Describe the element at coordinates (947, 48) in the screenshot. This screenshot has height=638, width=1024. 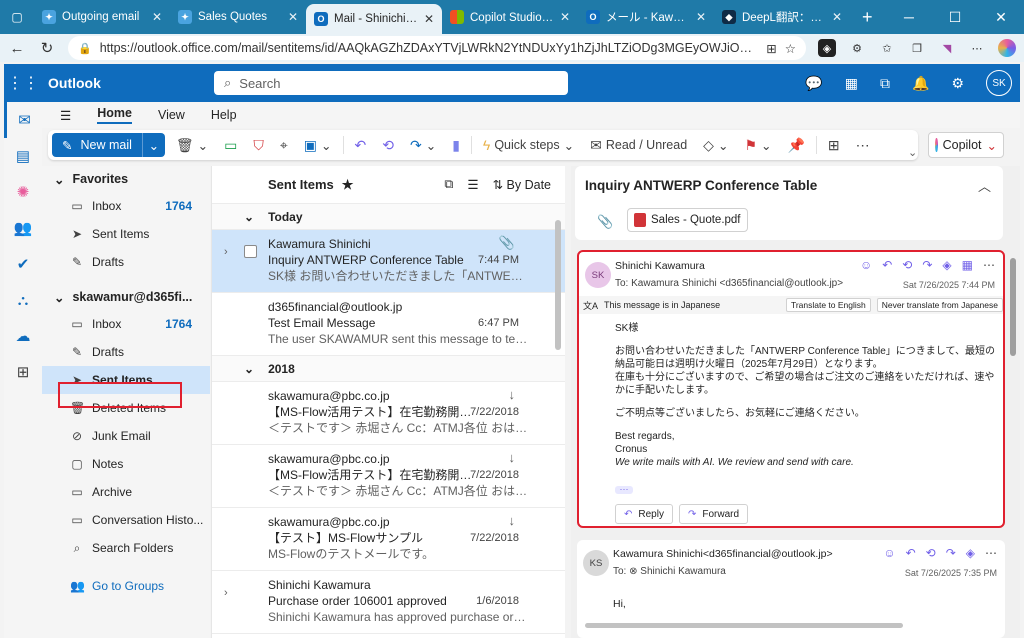
I see `games-icon: ◥` at that location.